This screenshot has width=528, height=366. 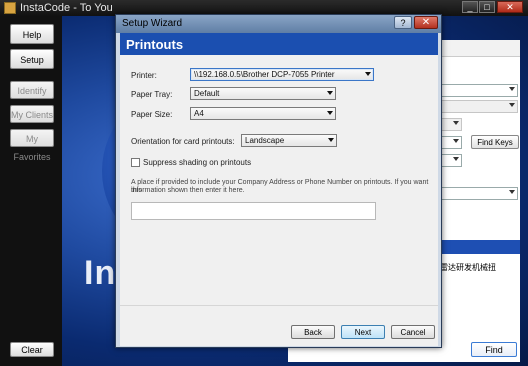 I want to click on paper-tray-label: Paper Tray:, so click(x=152, y=94).